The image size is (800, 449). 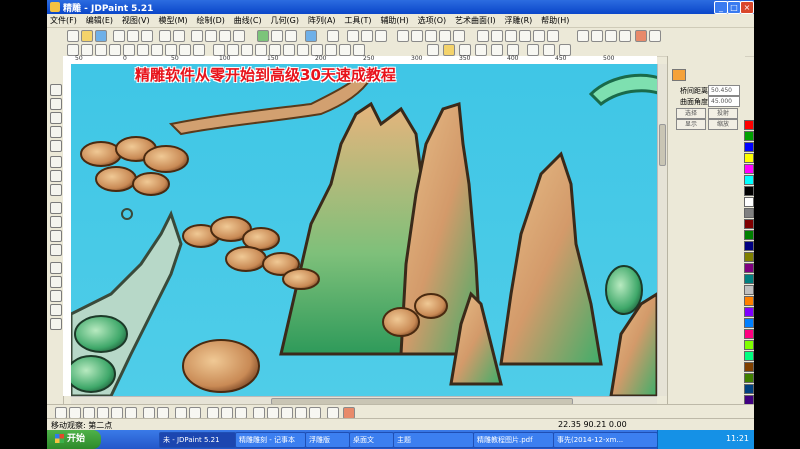 I want to click on extend-icon, so click(x=445, y=36).